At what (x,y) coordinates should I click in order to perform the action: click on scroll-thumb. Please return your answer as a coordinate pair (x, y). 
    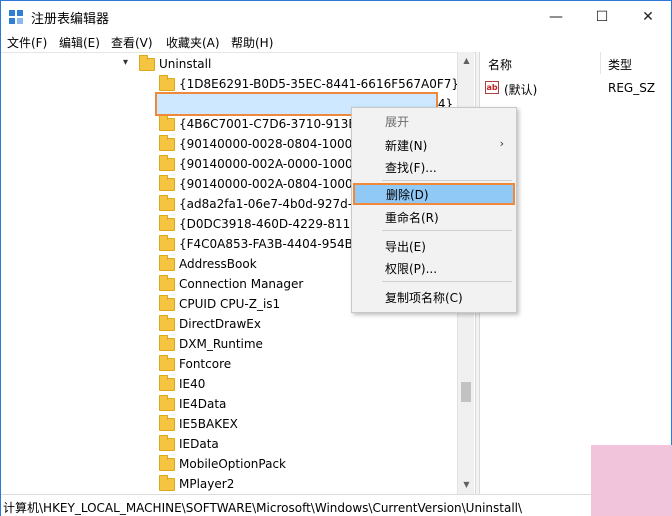
    Looking at the image, I should click on (466, 392).